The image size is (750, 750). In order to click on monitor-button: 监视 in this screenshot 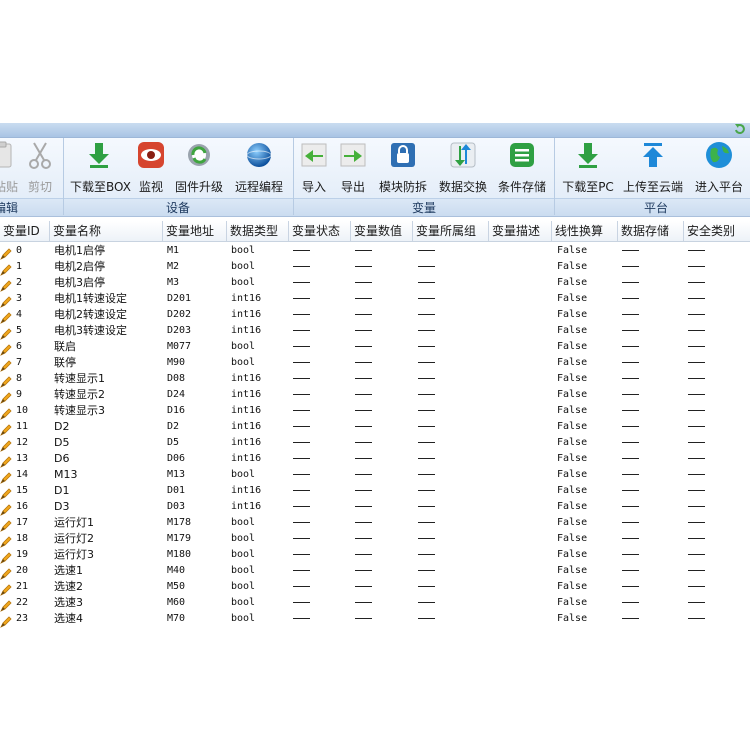, I will do `click(151, 167)`.